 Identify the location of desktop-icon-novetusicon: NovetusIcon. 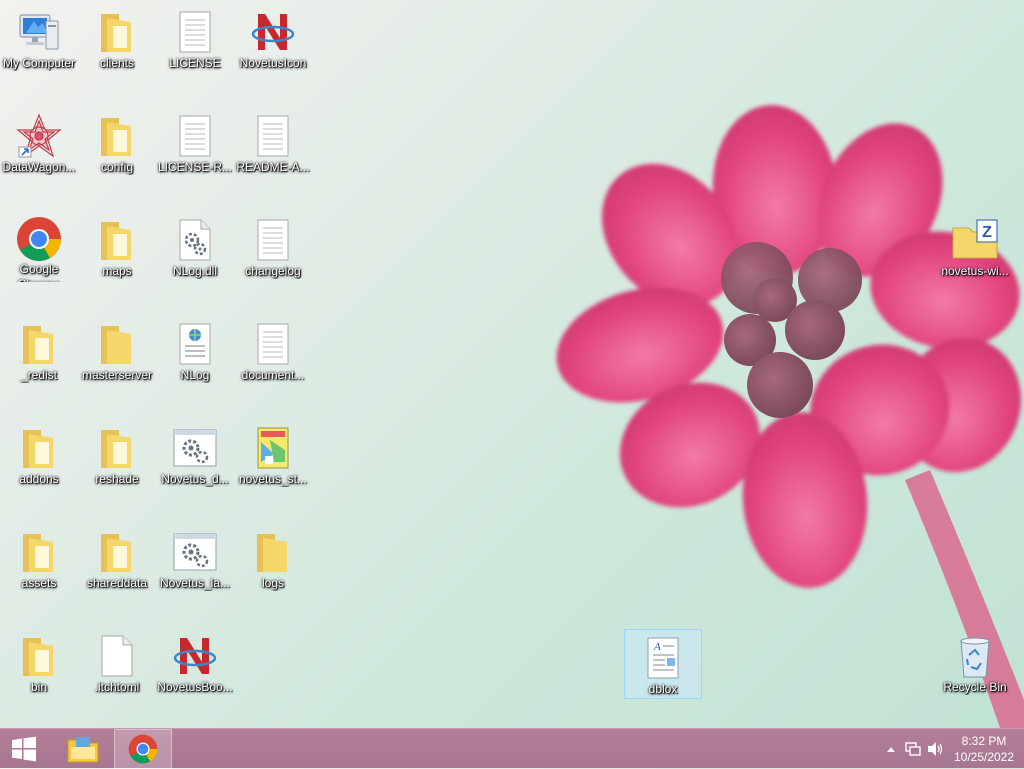
(273, 39).